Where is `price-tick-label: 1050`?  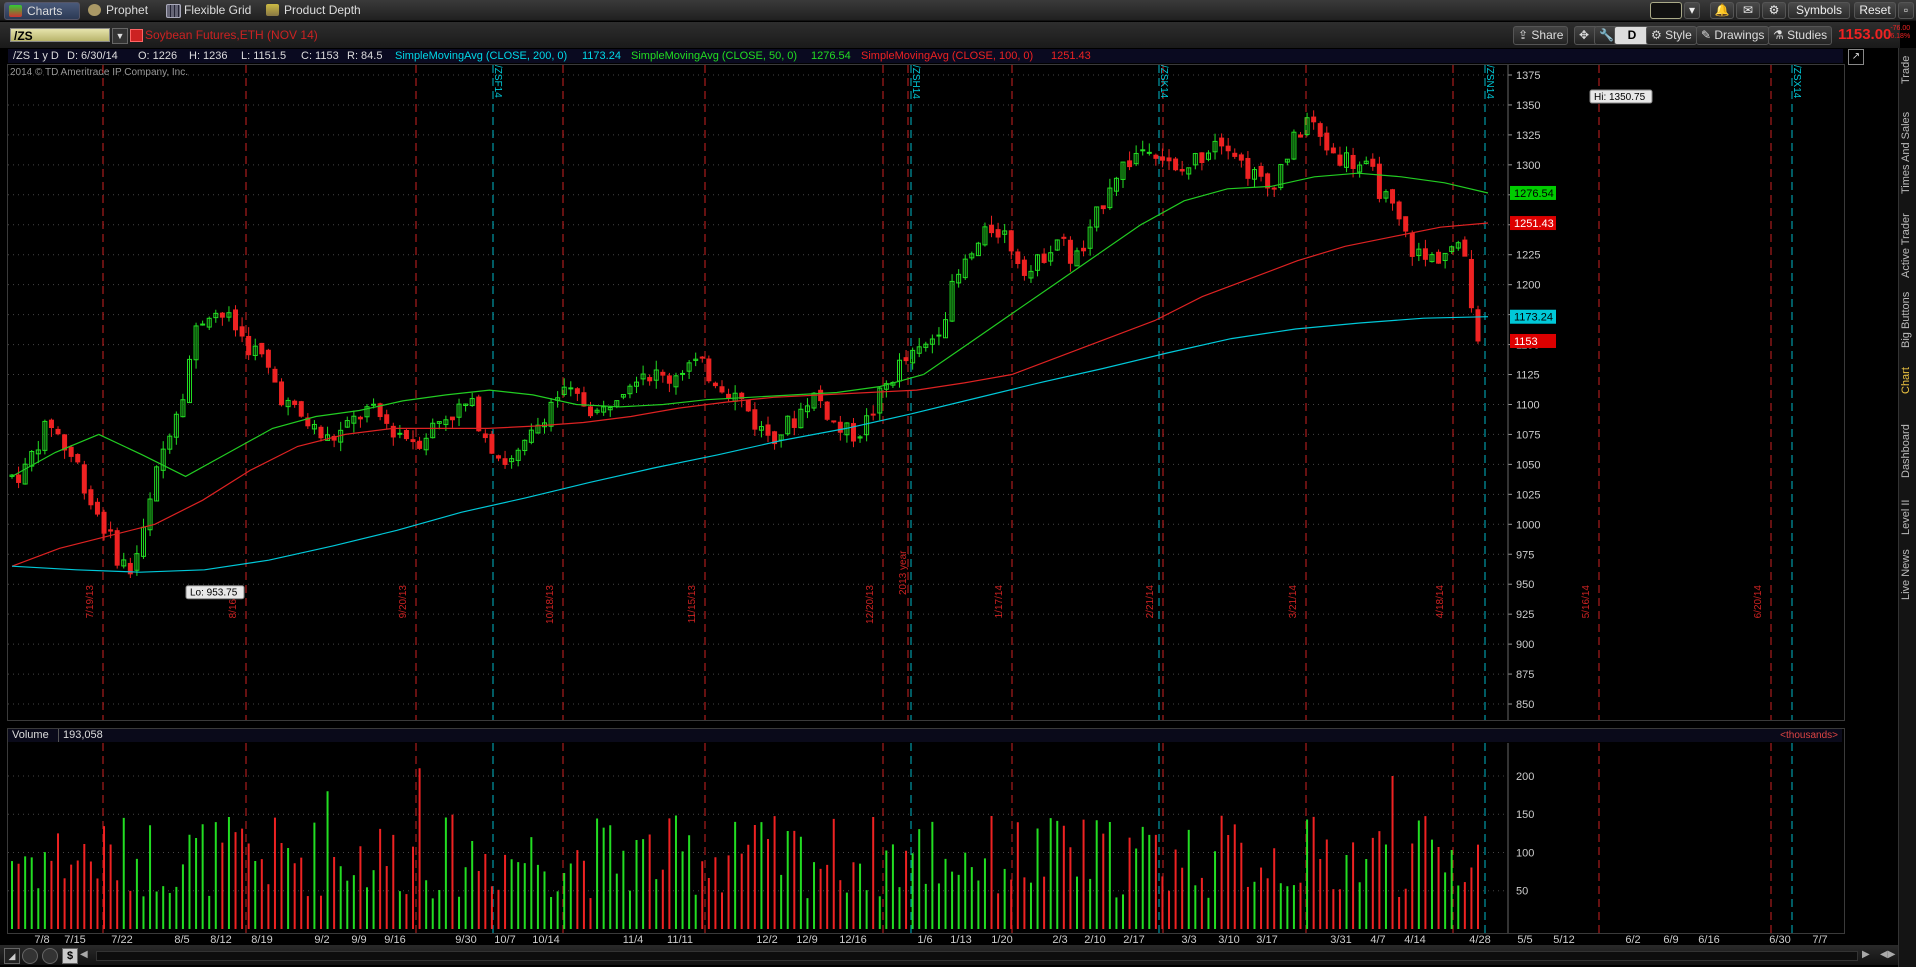 price-tick-label: 1050 is located at coordinates (1528, 465).